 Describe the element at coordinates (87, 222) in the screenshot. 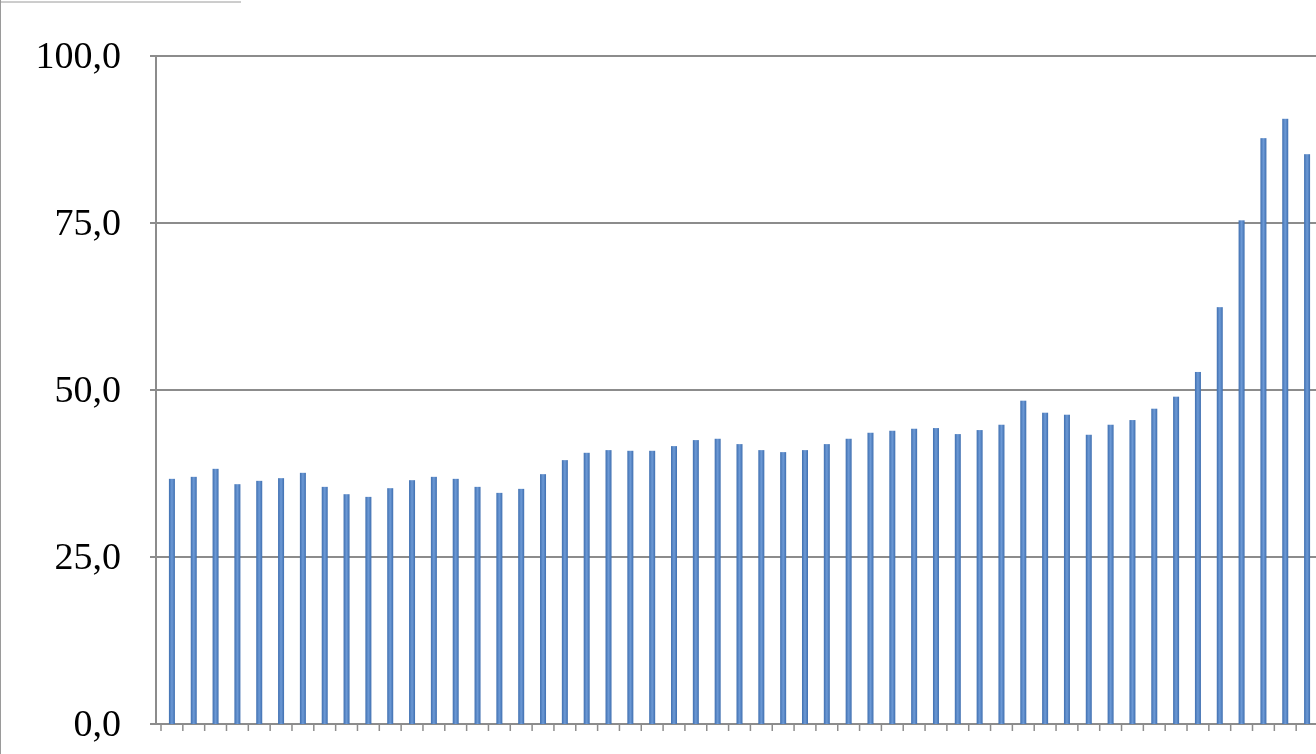

I see `y-tick-label: 75,0` at that location.